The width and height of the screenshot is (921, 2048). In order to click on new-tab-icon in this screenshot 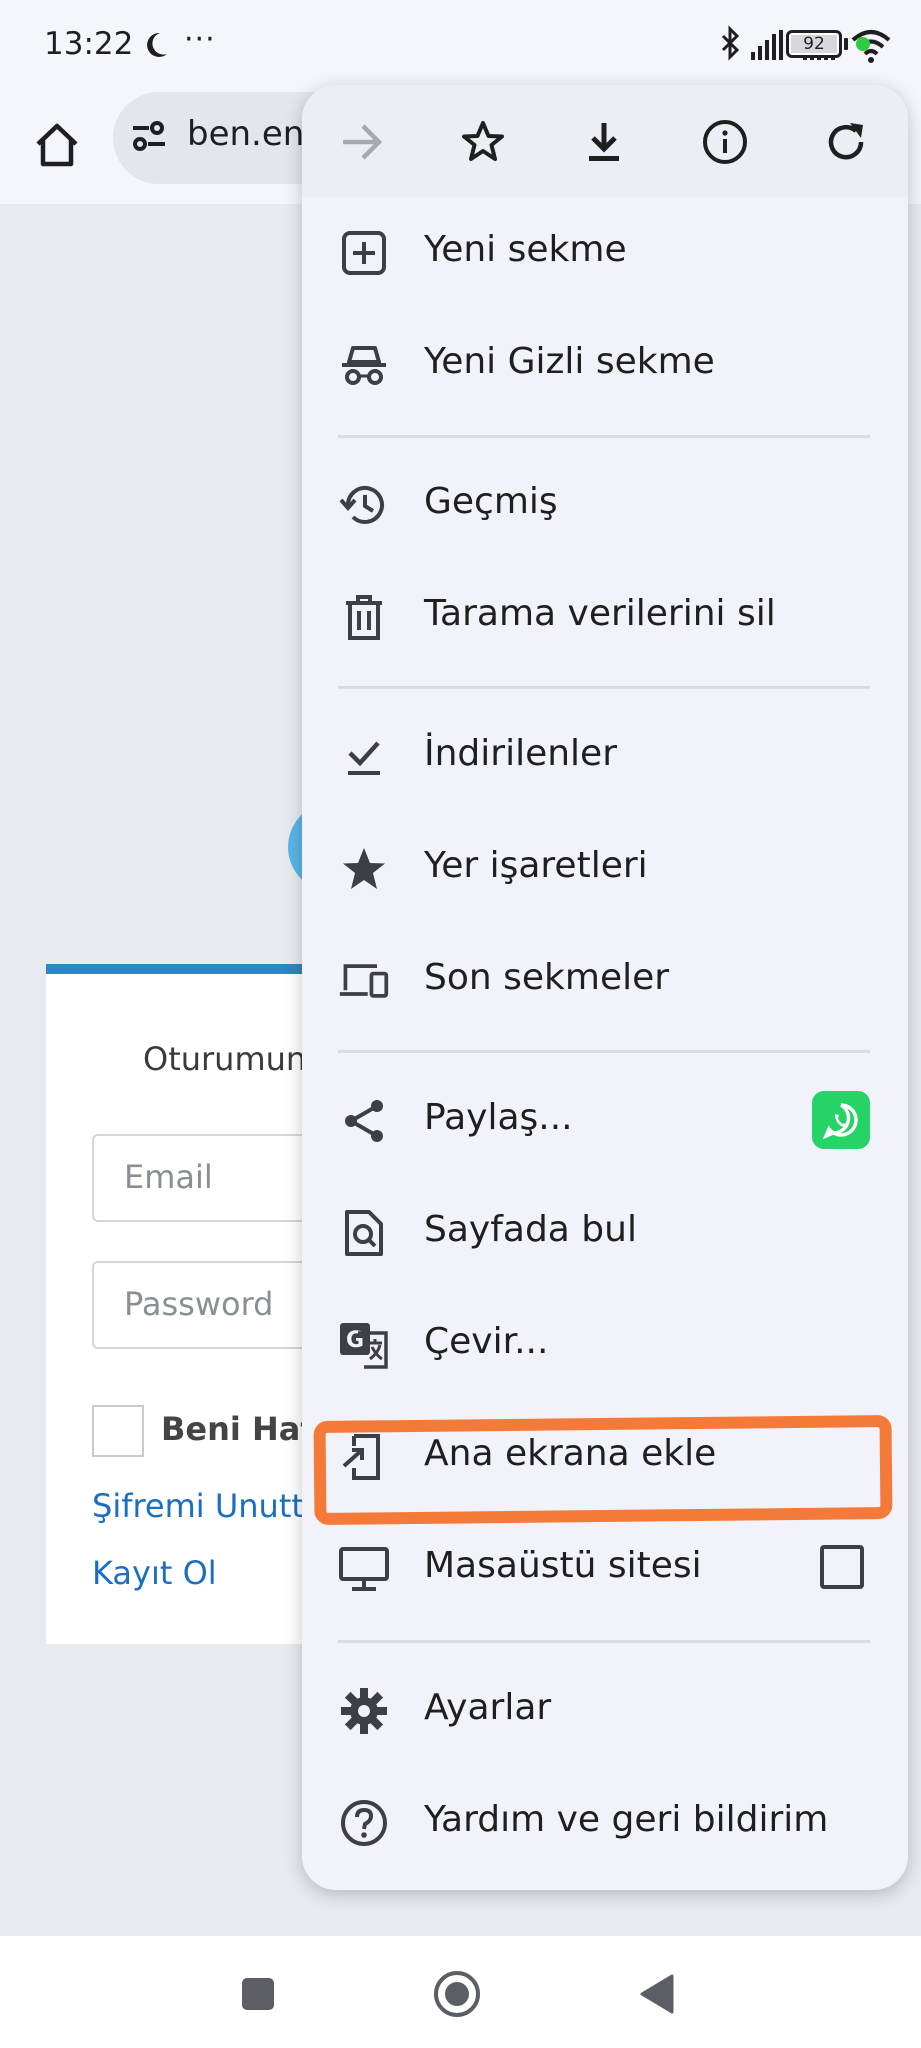, I will do `click(364, 253)`.